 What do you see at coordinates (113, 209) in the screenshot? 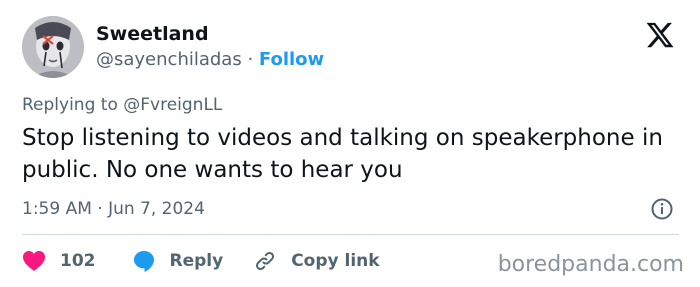
I see `tweet-timestamp: 1:59 AM · Jun 7, 2024` at bounding box center [113, 209].